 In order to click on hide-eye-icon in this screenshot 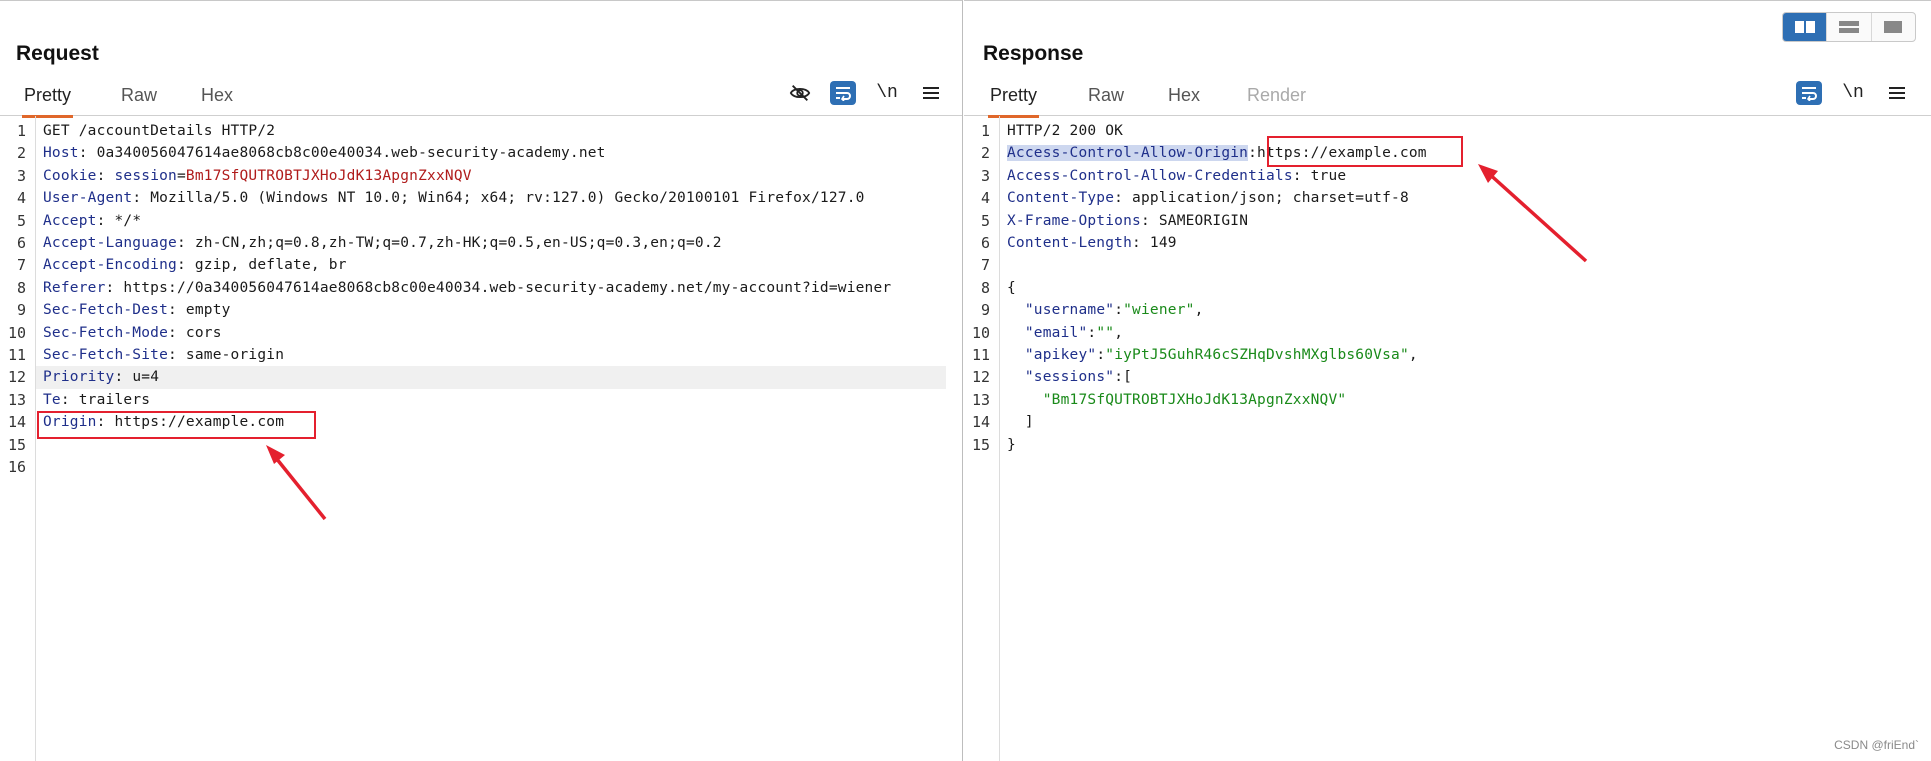, I will do `click(800, 93)`.